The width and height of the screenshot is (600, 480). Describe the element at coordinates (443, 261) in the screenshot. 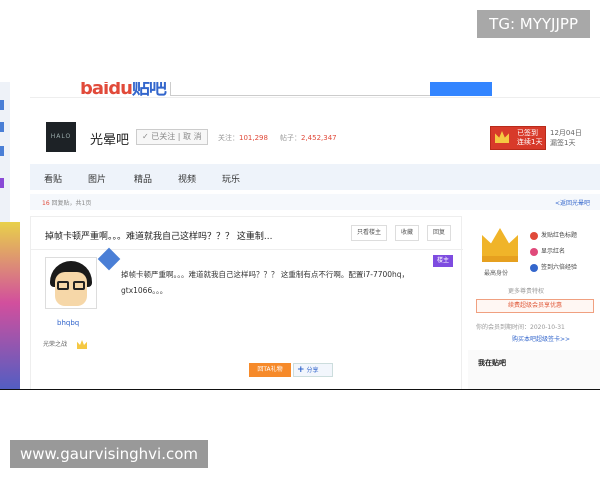

I see `op-badge: 楼主` at that location.